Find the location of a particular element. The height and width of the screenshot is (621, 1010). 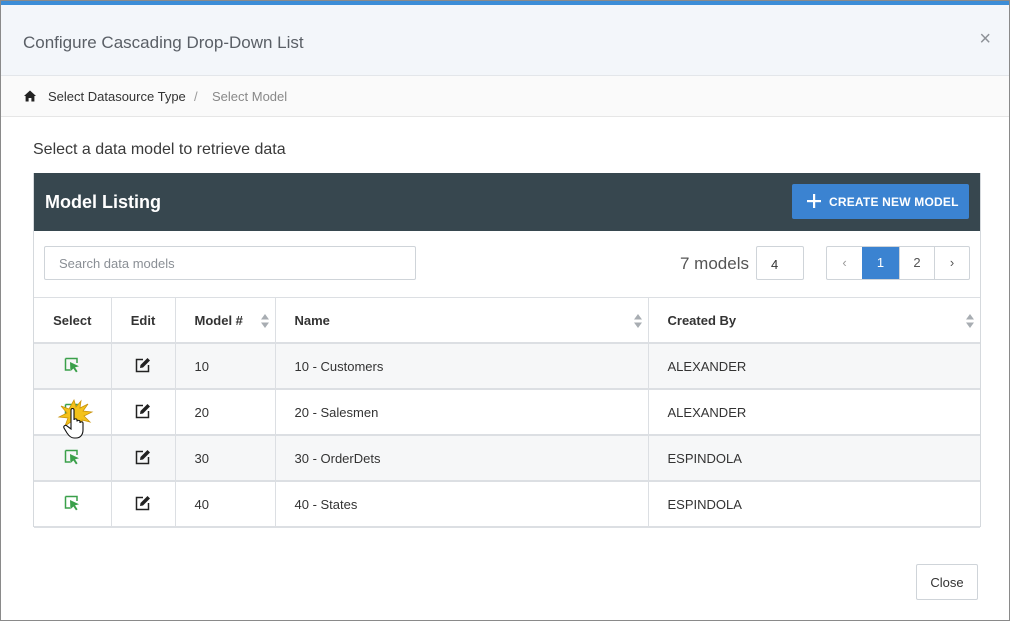

column-header-model-no: Model # is located at coordinates (225, 320).